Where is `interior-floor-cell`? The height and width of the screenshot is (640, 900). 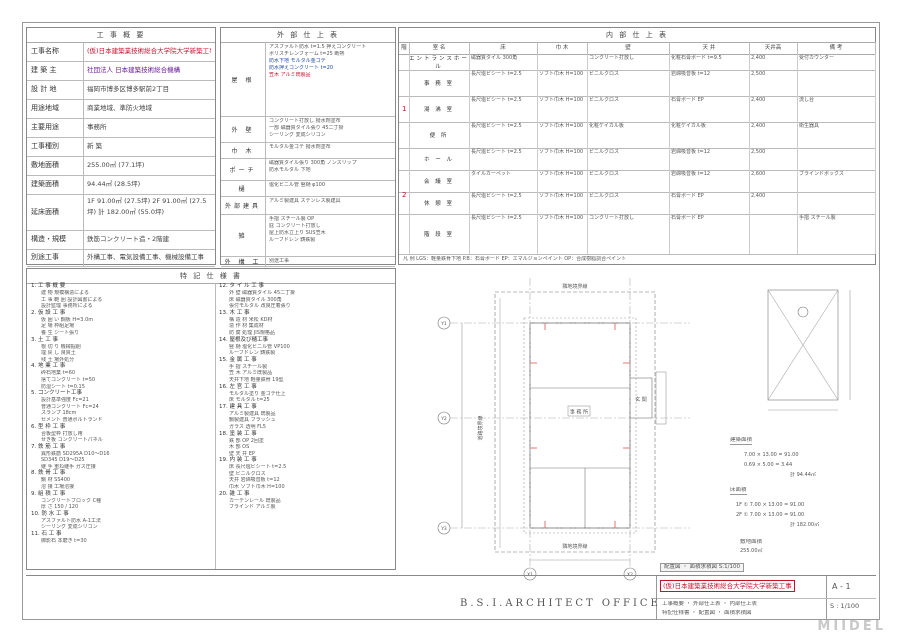
interior-floor-cell is located at coordinates (404, 135).